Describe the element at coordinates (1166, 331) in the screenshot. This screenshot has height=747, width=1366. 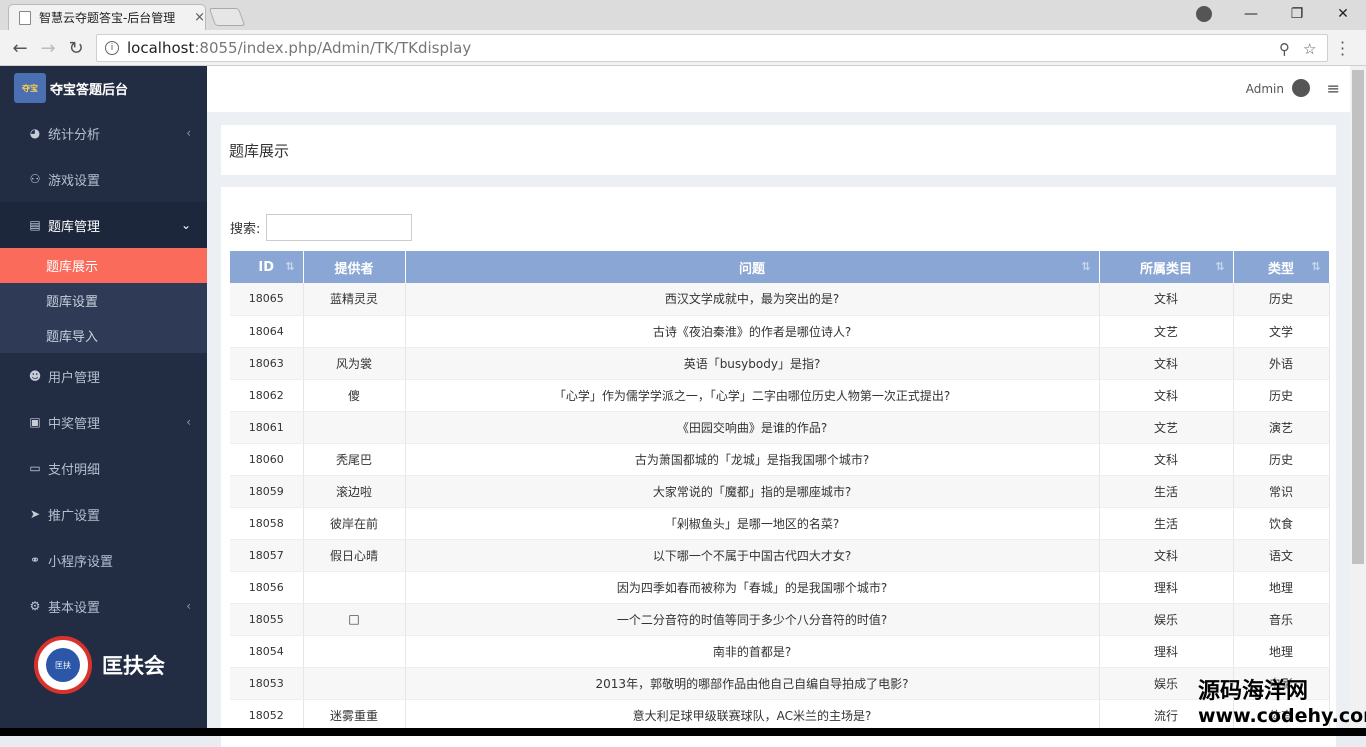
I see `cell-category: 文艺` at that location.